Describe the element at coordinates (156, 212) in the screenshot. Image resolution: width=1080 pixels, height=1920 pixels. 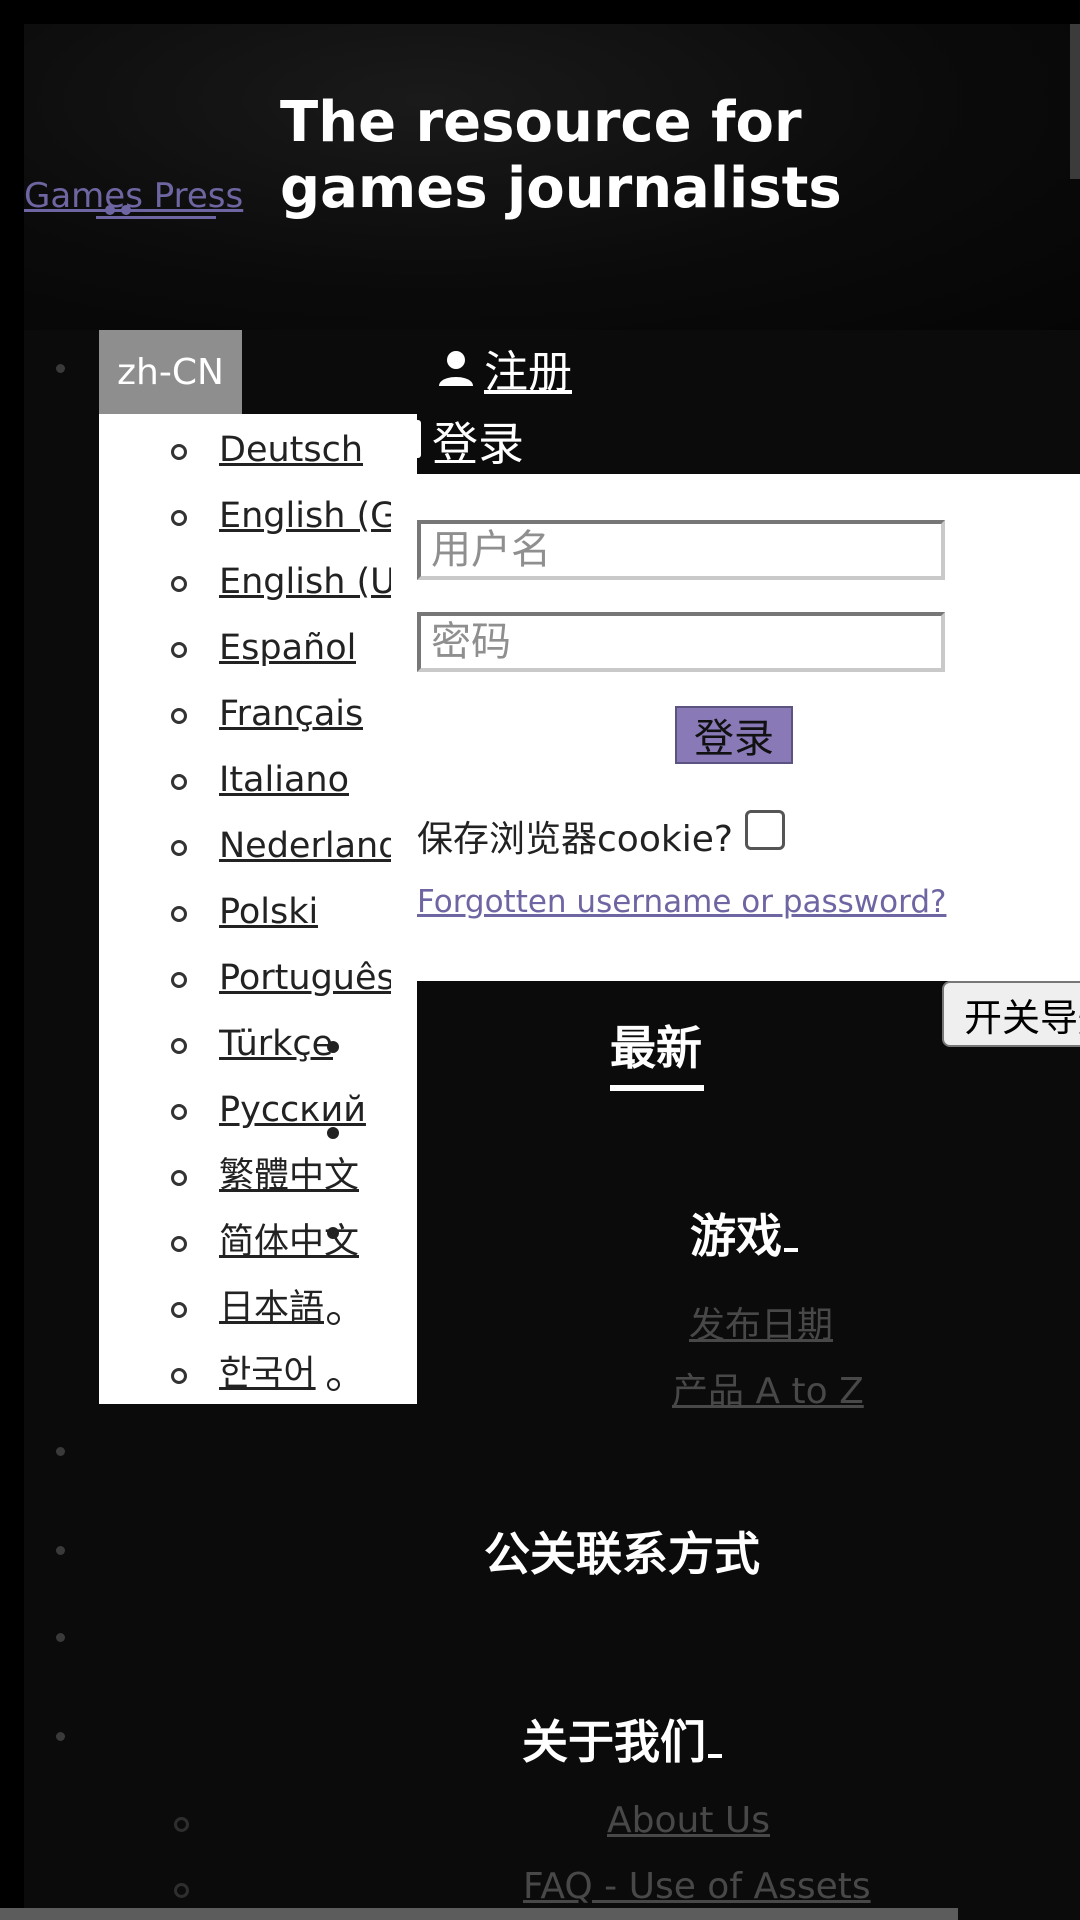
I see `logo-figure-icon` at that location.